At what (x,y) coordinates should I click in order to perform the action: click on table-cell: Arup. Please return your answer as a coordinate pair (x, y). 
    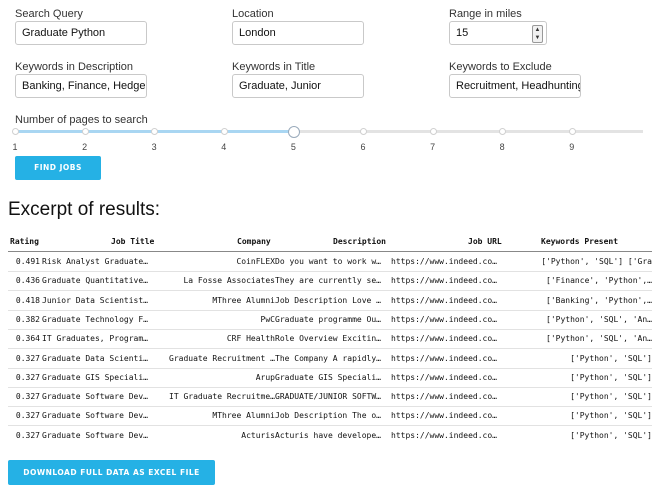
    Looking at the image, I should click on (265, 377).